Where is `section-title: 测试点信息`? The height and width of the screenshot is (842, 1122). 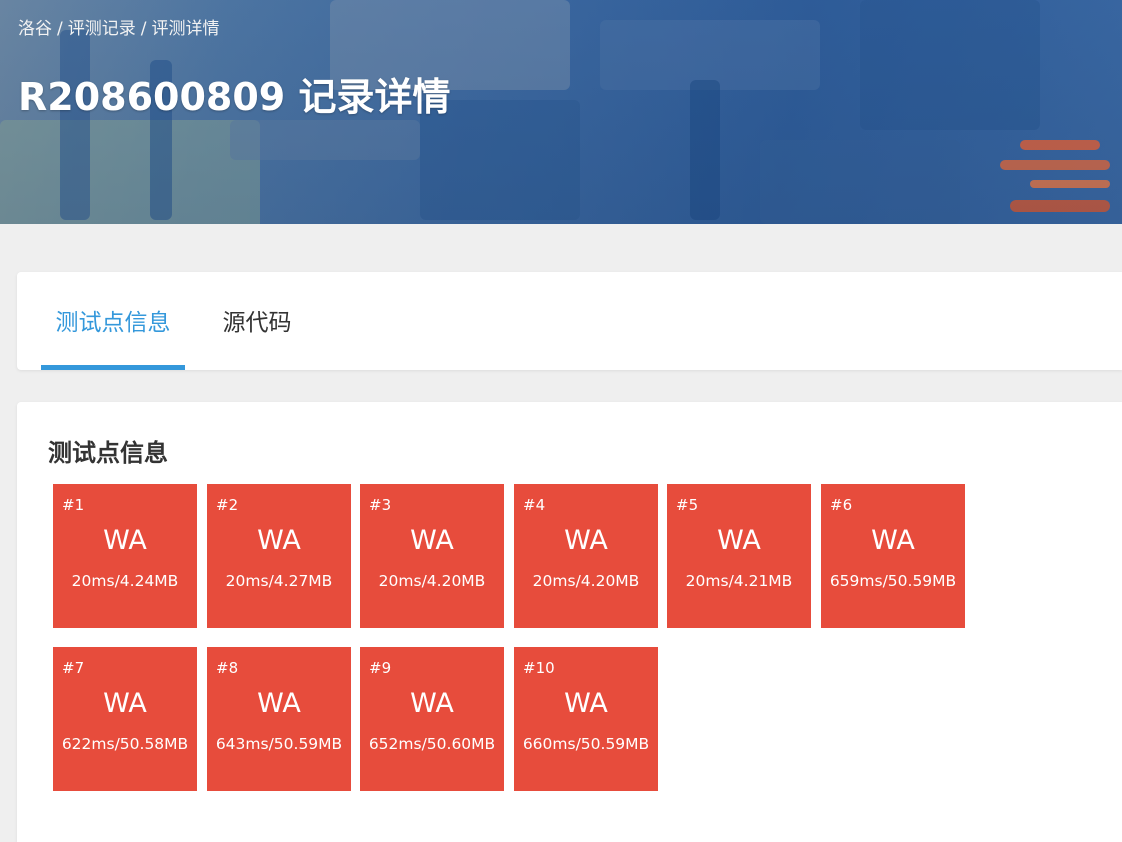
section-title: 测试点信息 is located at coordinates (108, 453).